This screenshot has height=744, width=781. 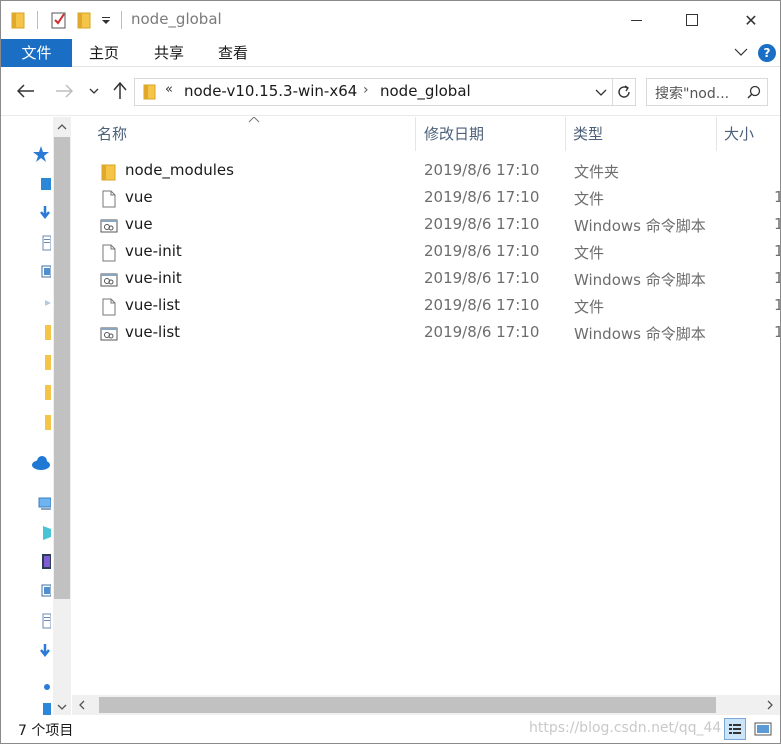 What do you see at coordinates (41, 184) in the screenshot?
I see `desktop-icon` at bounding box center [41, 184].